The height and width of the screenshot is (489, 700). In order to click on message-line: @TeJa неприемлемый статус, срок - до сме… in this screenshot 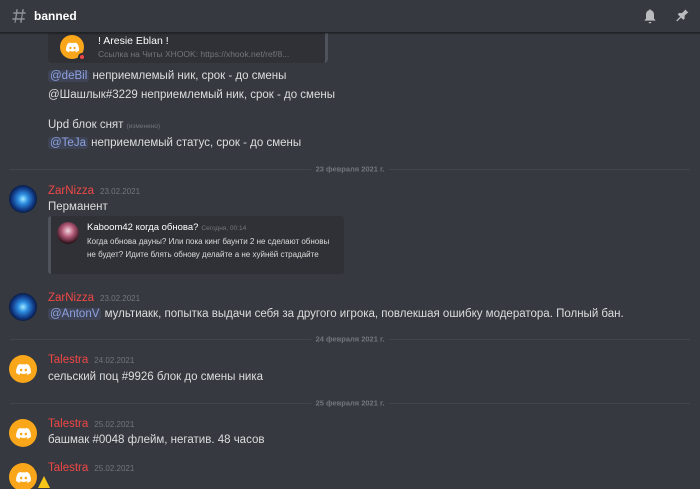, I will do `click(174, 143)`.